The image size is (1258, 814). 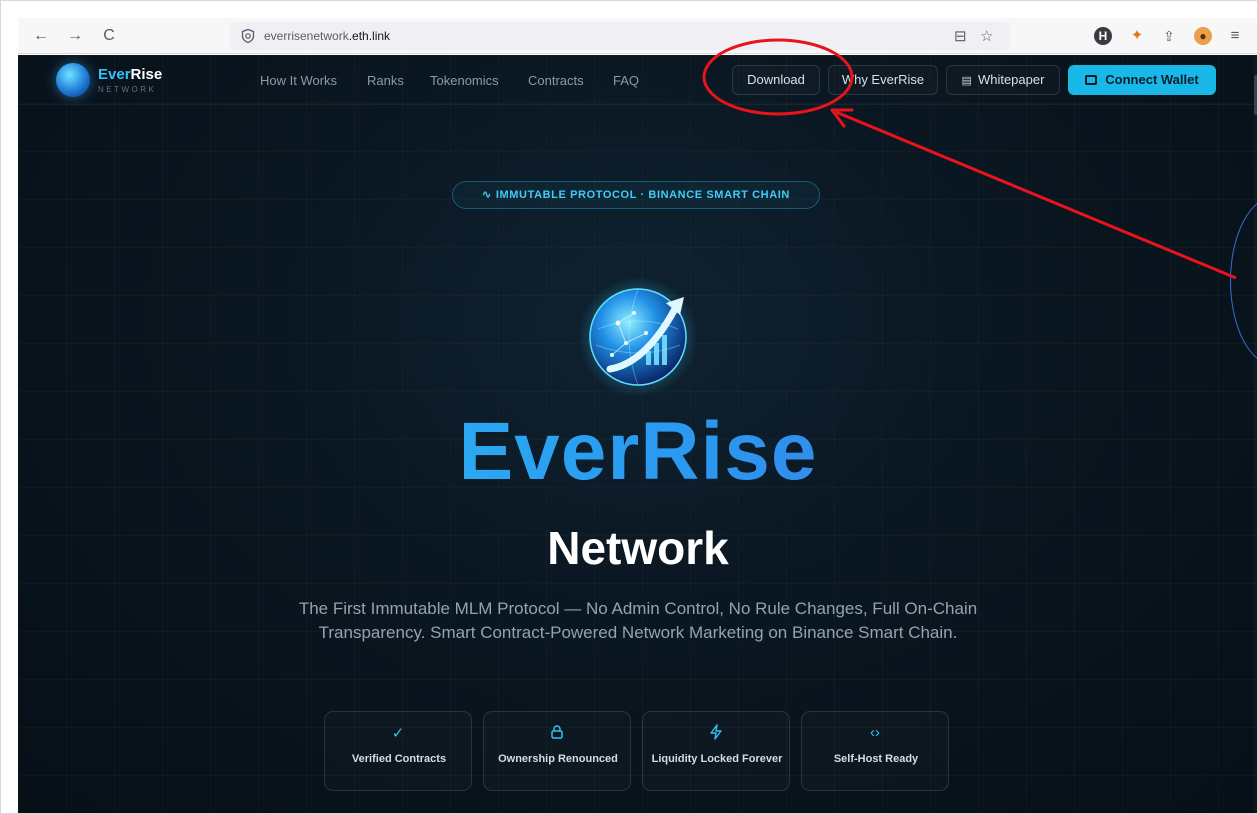 What do you see at coordinates (248, 36) in the screenshot?
I see `shield-icon` at bounding box center [248, 36].